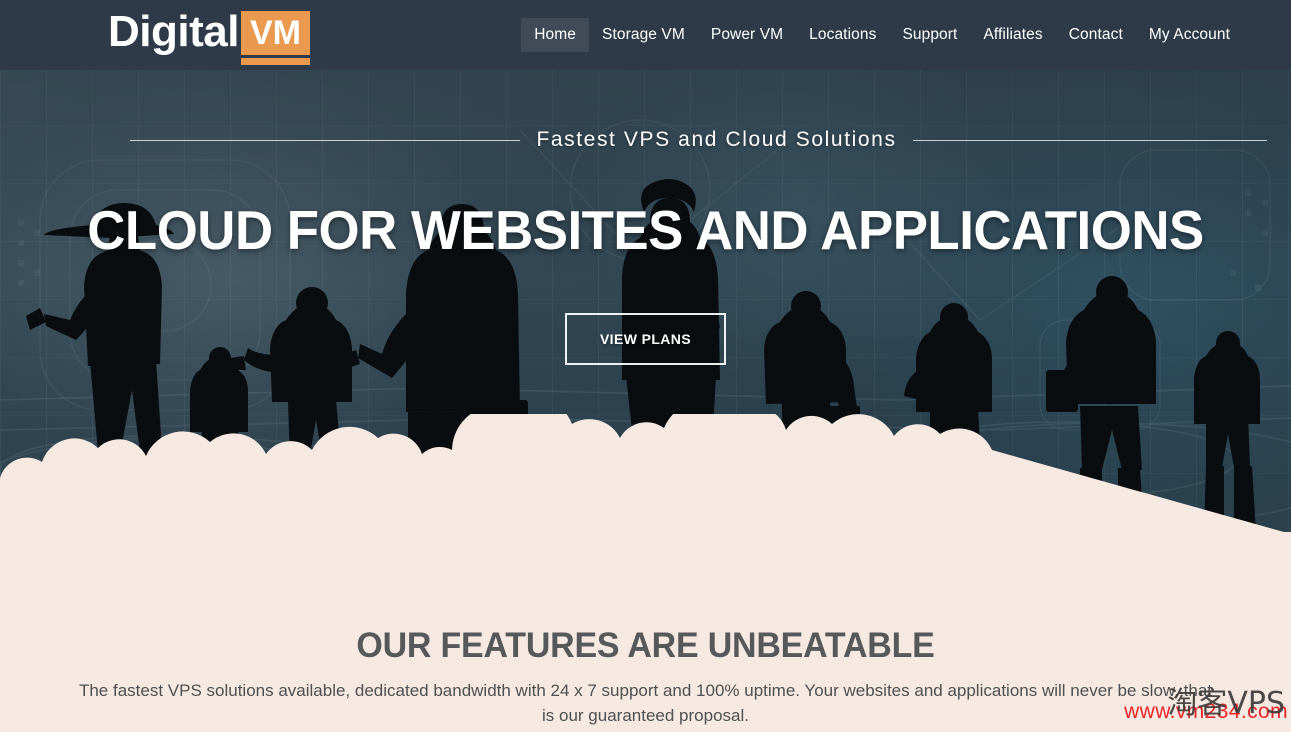 Image resolution: width=1291 pixels, height=732 pixels. What do you see at coordinates (1089, 140) in the screenshot?
I see `tagline-divider-right` at bounding box center [1089, 140].